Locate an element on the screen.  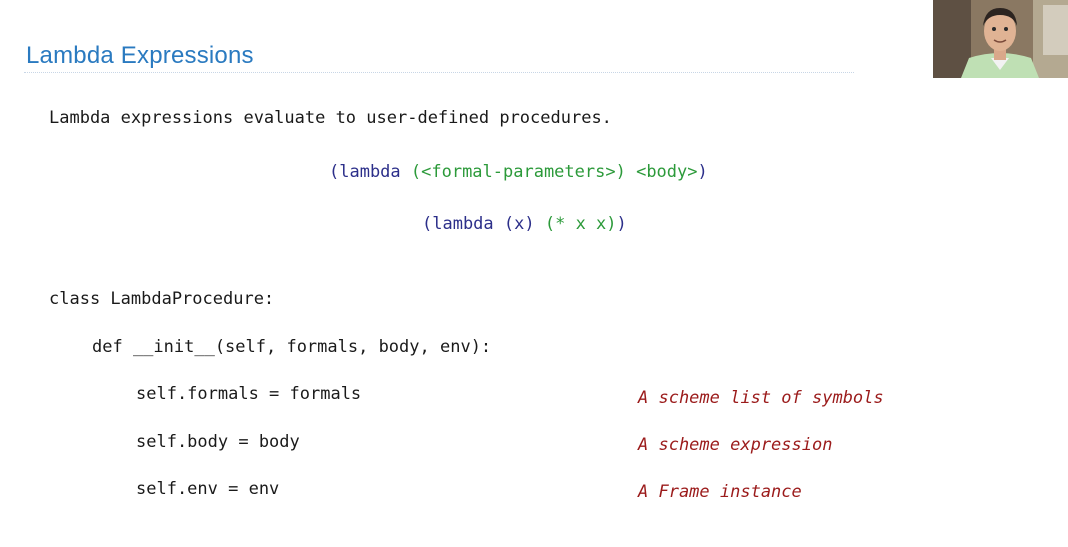
syntax-space is located at coordinates (631, 172).